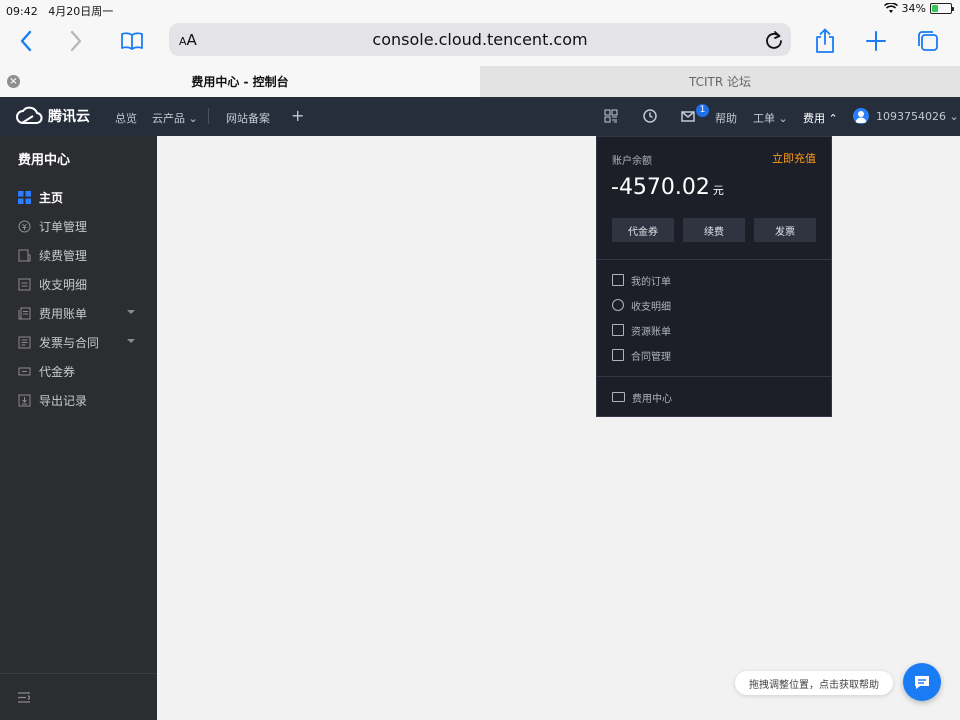 This screenshot has height=720, width=960. What do you see at coordinates (51, 198) in the screenshot?
I see `sidebar-item-label: 主页` at bounding box center [51, 198].